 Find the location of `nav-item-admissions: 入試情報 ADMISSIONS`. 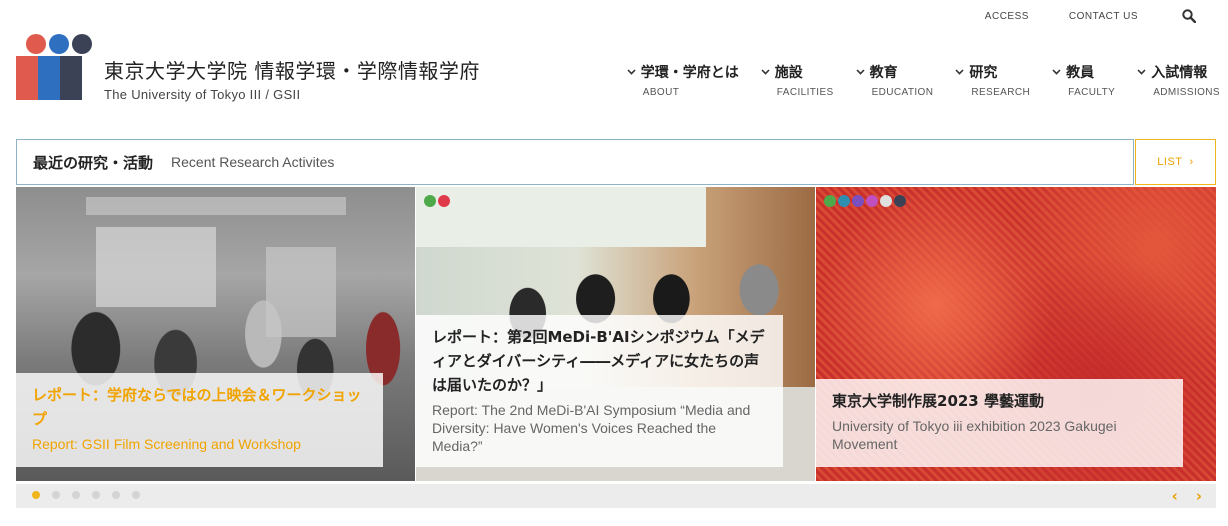

nav-item-admissions: 入試情報 ADMISSIONS is located at coordinates (1178, 80).